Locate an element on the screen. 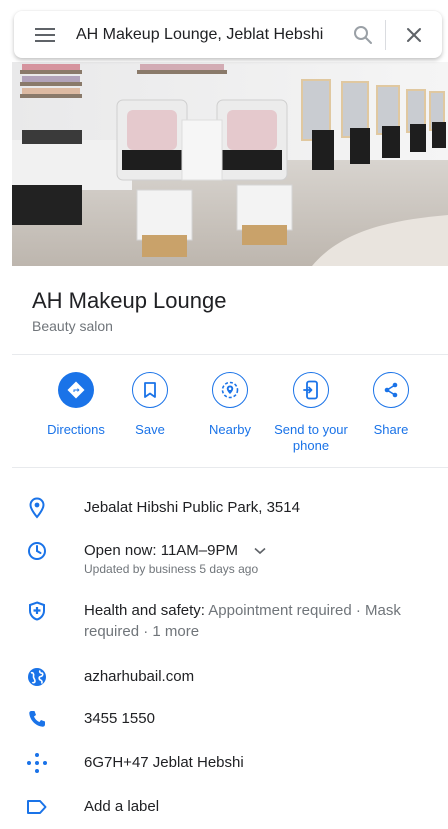 The width and height of the screenshot is (448, 829). place-header: AH Makeup Lounge Beauty salon is located at coordinates (224, 310).